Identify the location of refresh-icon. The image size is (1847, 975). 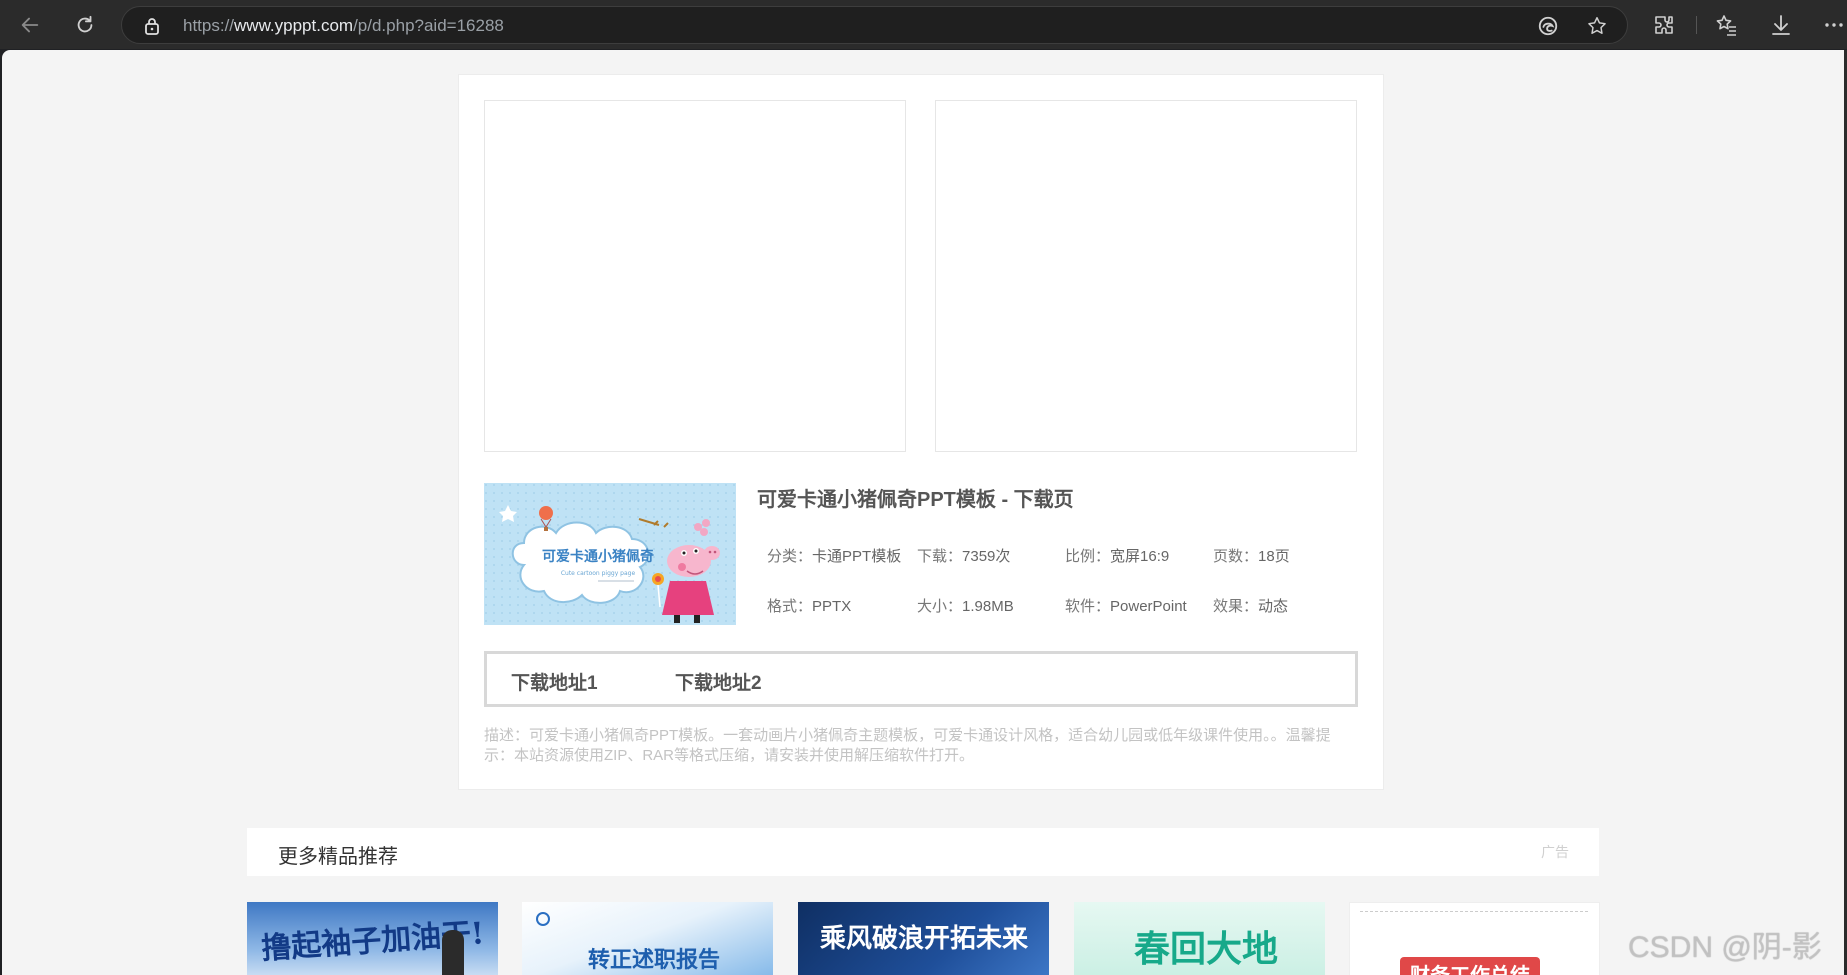
(85, 25).